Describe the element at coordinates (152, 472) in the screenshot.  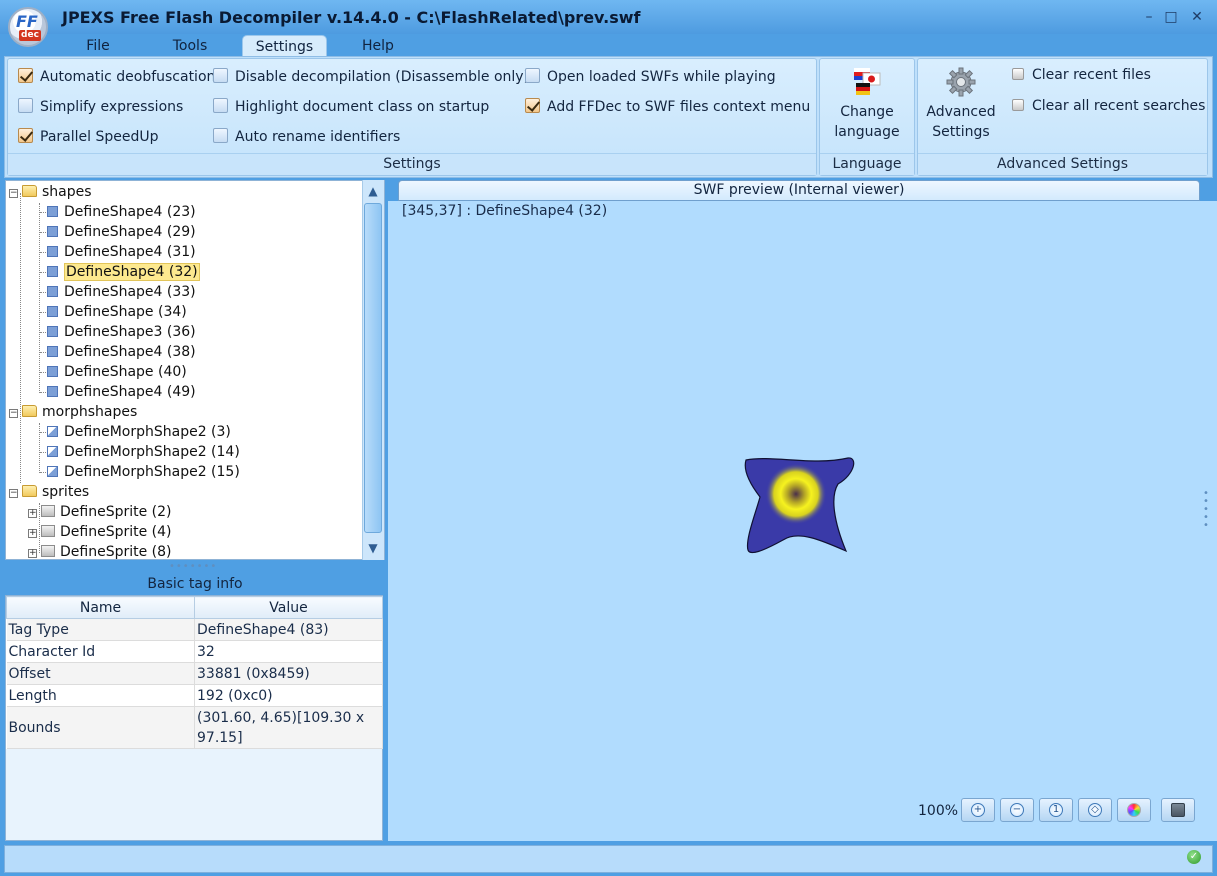
I see `tree-item-label: DefineMorphShape2 (15)` at that location.